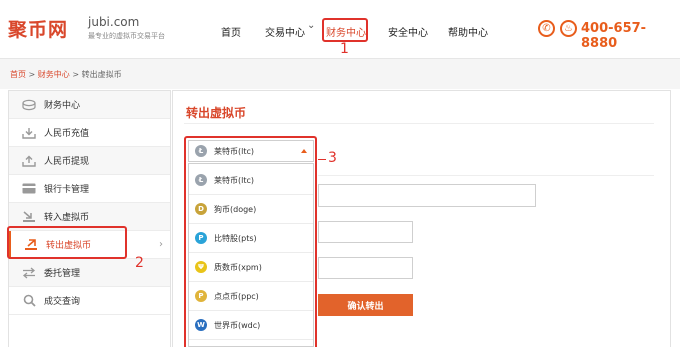 The image size is (680, 347). Describe the element at coordinates (365, 232) in the screenshot. I see `amount-input` at that location.